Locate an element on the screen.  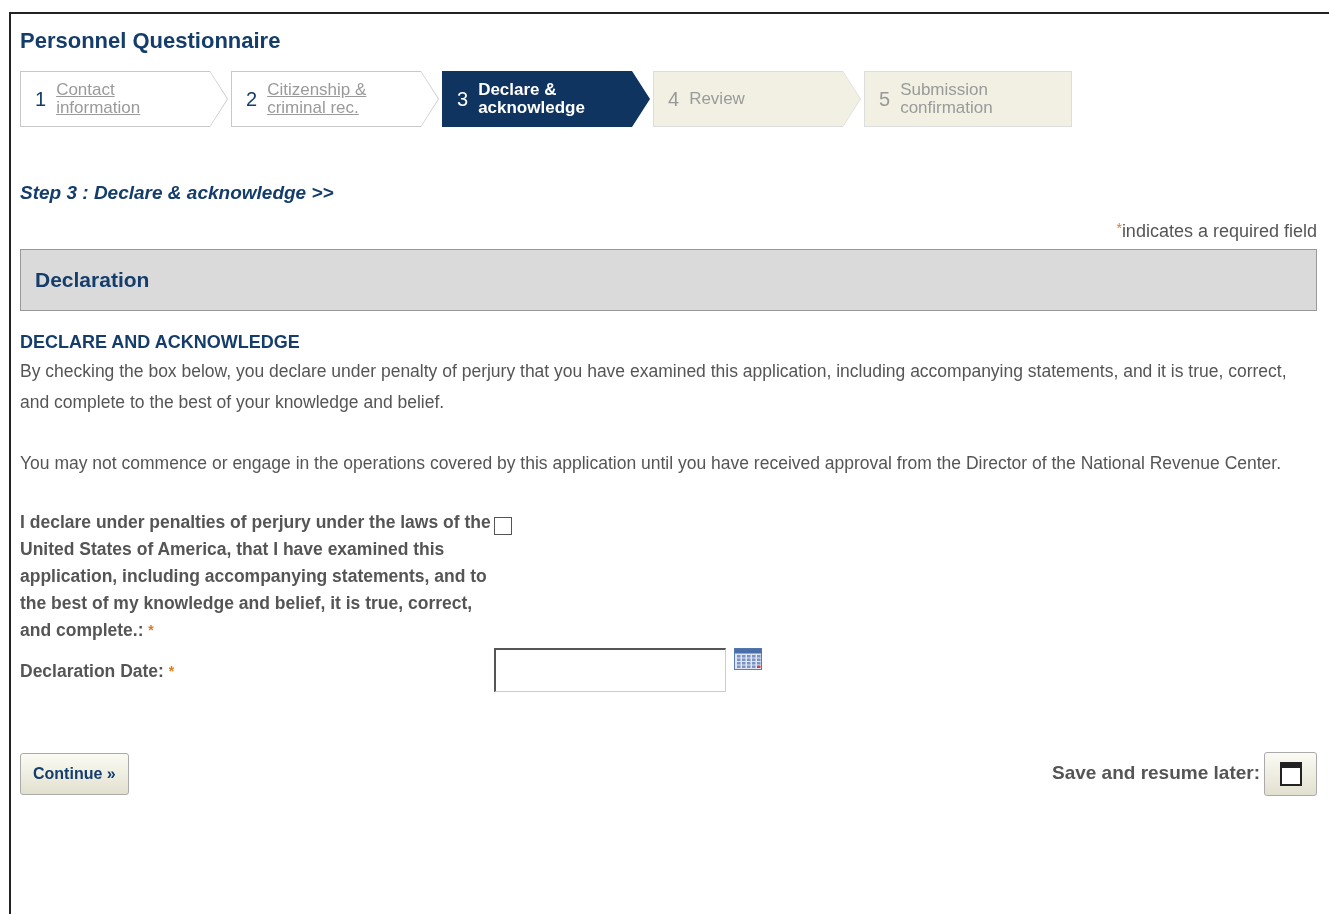
calendar-icon is located at coordinates (748, 658).